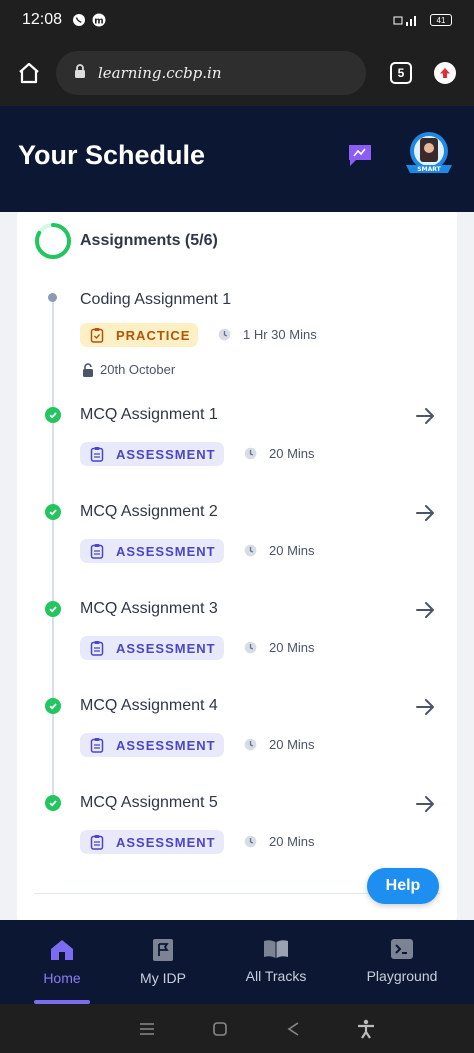  I want to click on home-circle-icon, so click(220, 1029).